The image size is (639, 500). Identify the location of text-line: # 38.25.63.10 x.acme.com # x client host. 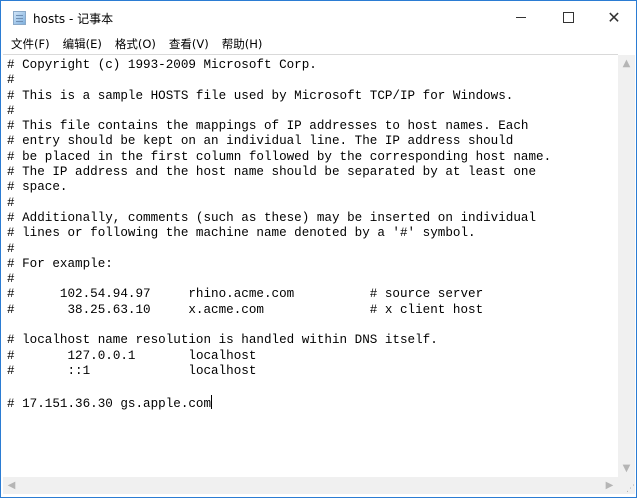
(312, 310).